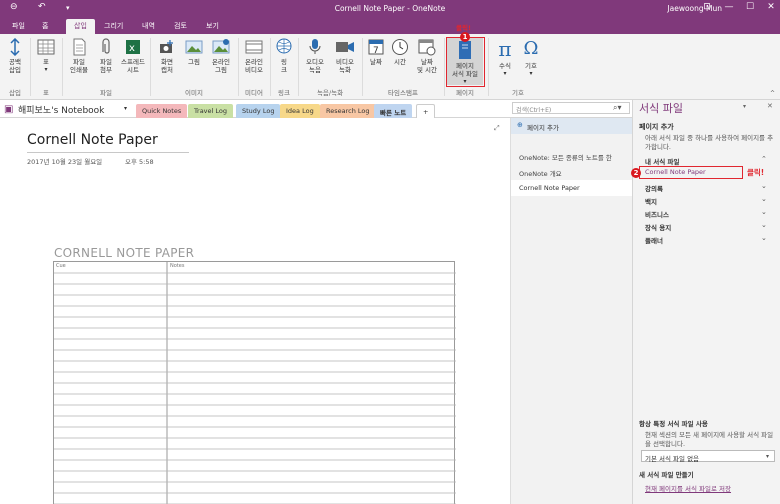 This screenshot has height=504, width=780. Describe the element at coordinates (744, 106) in the screenshot. I see `pane-options-icon: ▾` at that location.